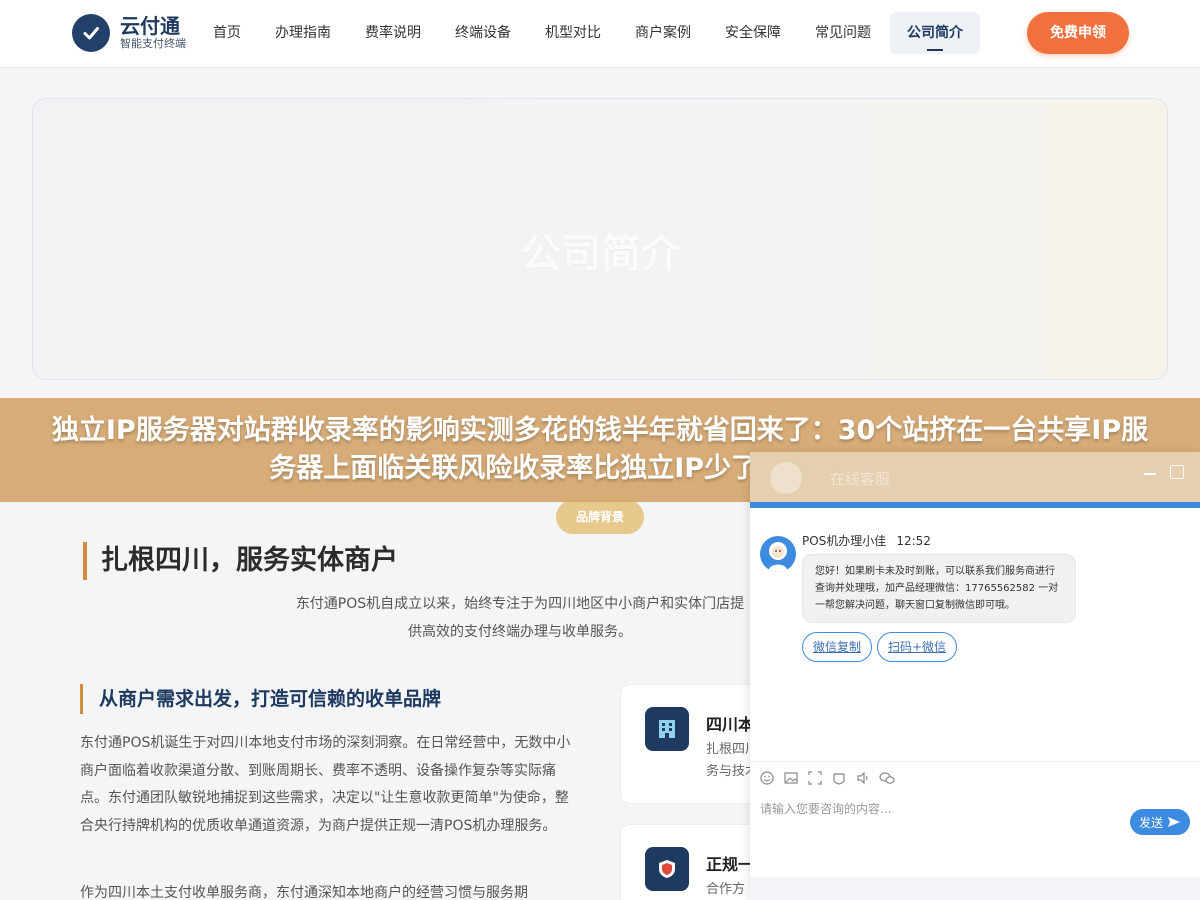 The image size is (1200, 900). I want to click on image-icon, so click(791, 778).